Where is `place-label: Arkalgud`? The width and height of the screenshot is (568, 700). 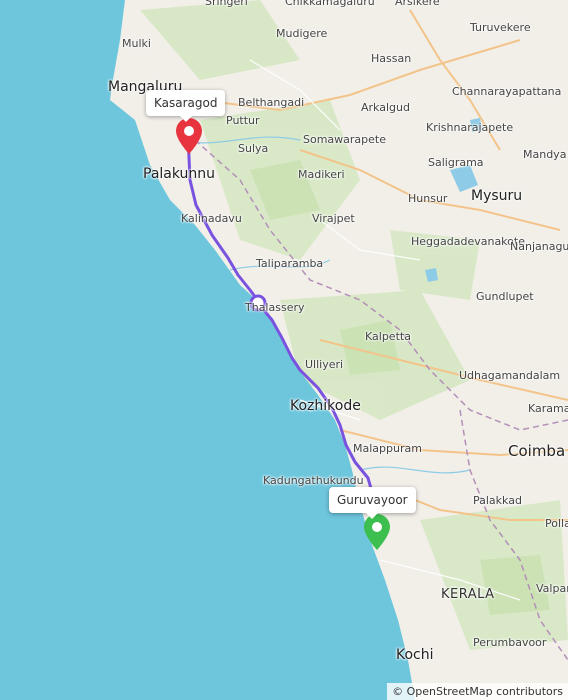 place-label: Arkalgud is located at coordinates (385, 107).